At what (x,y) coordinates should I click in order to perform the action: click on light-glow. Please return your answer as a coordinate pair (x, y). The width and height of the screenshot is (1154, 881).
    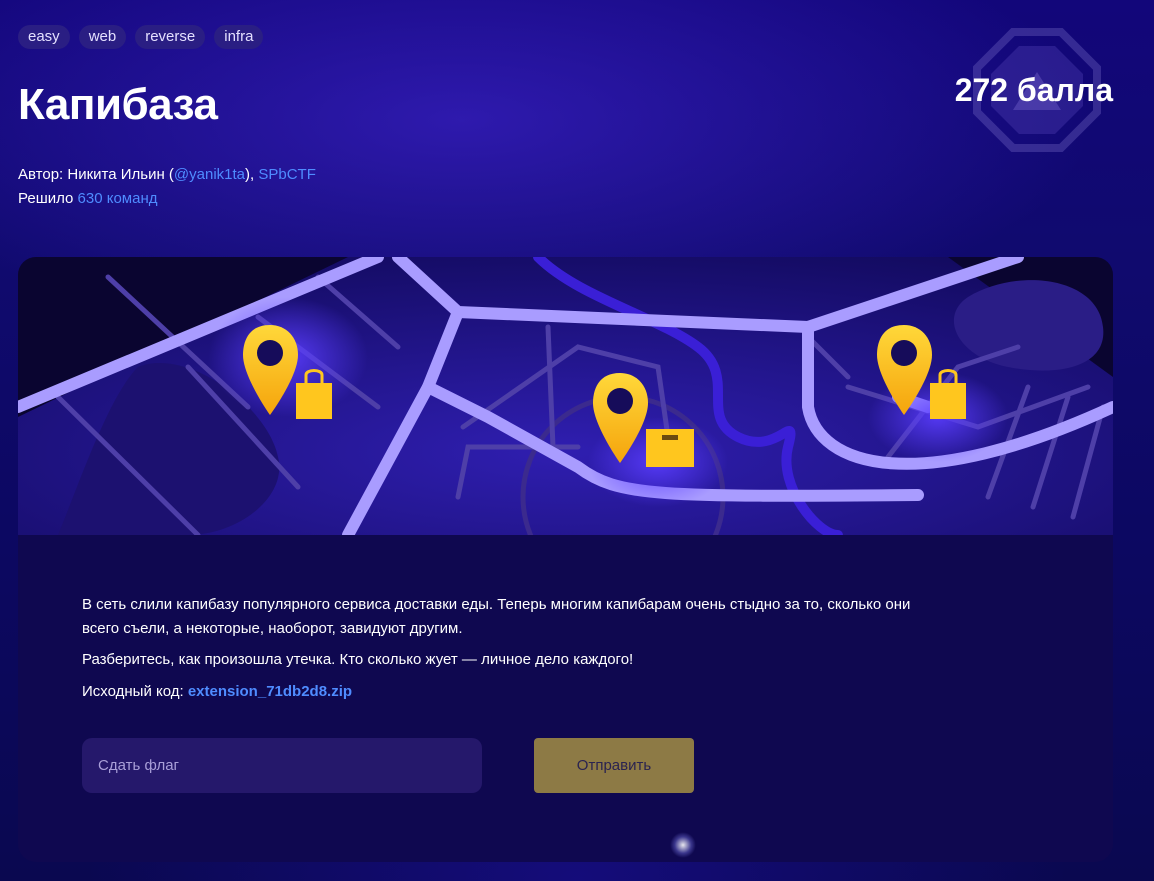
    Looking at the image, I should click on (683, 845).